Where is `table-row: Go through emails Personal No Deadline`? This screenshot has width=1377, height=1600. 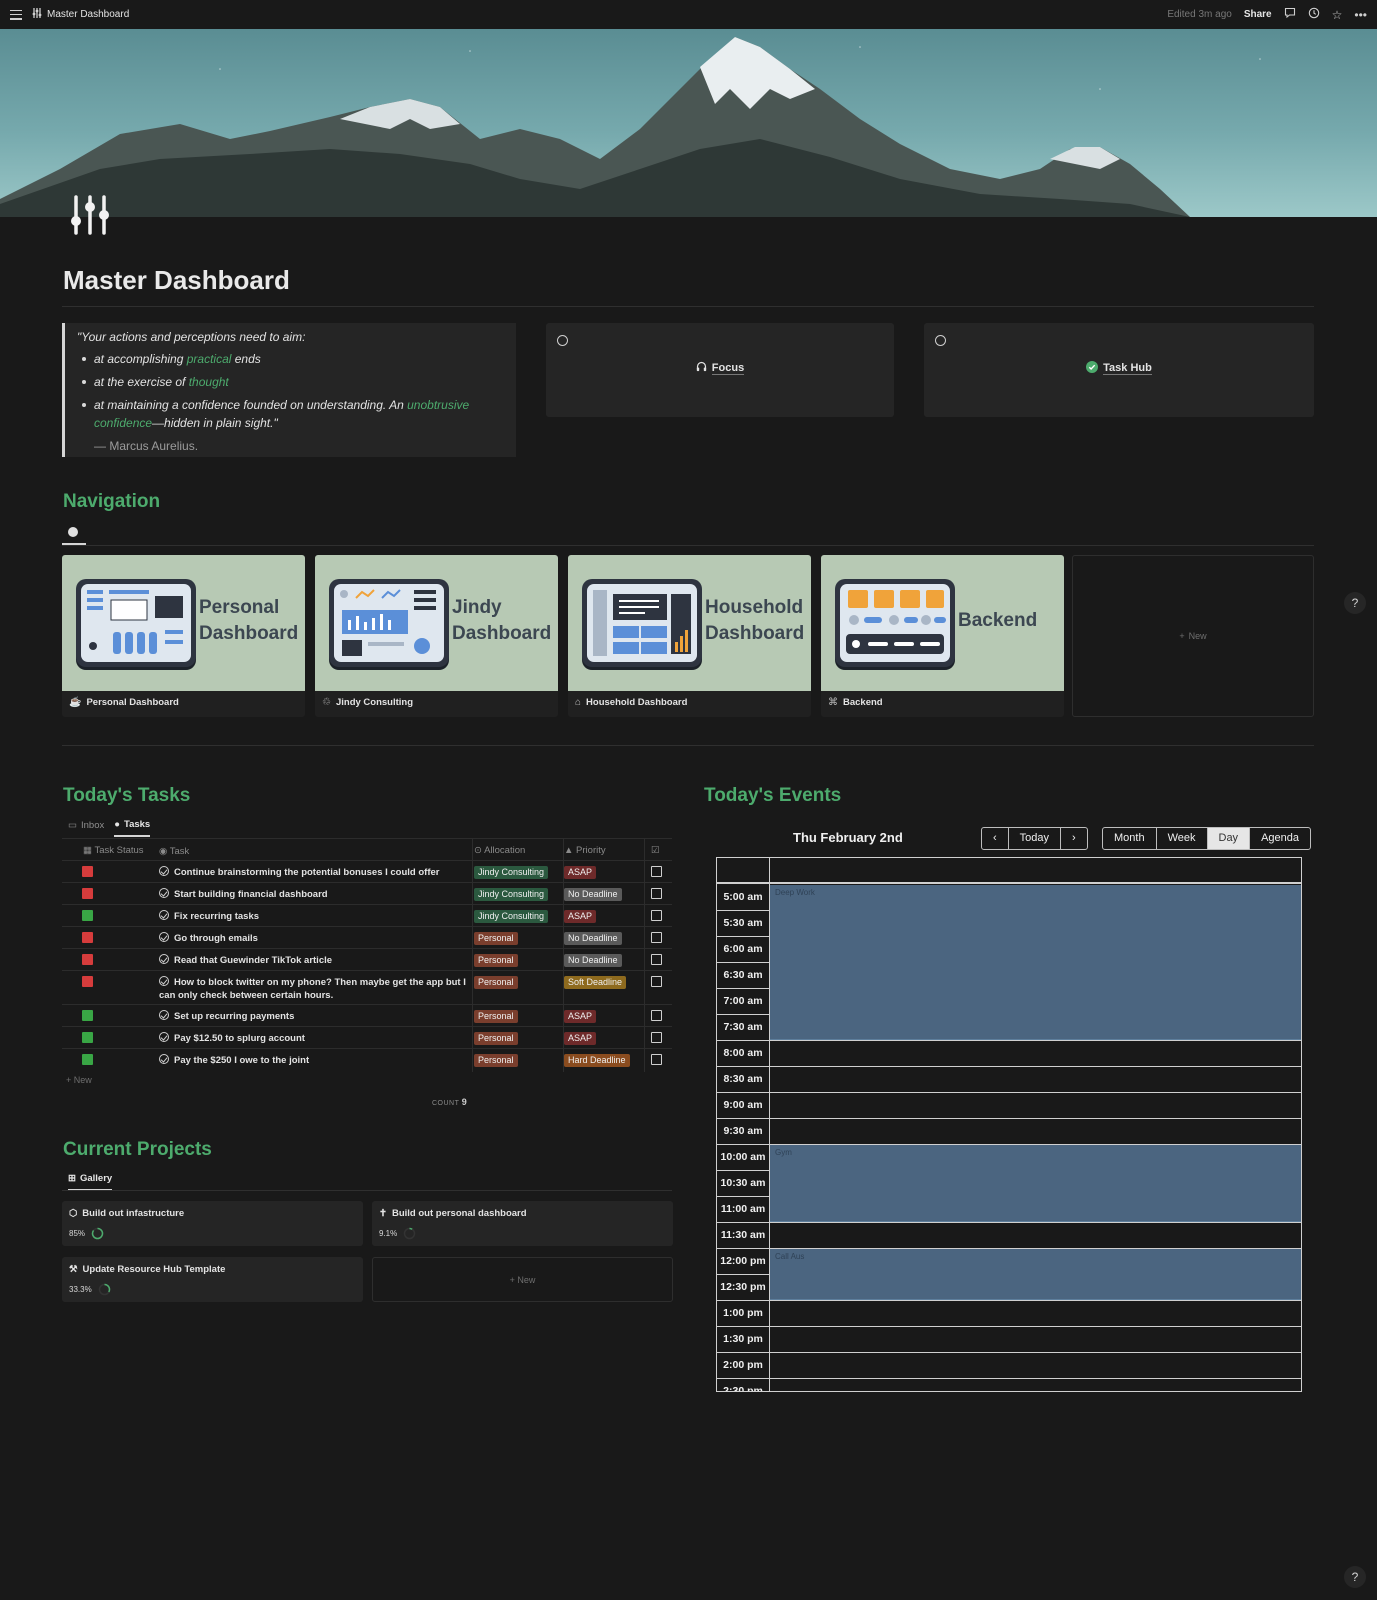 table-row: Go through emails Personal No Deadline is located at coordinates (367, 937).